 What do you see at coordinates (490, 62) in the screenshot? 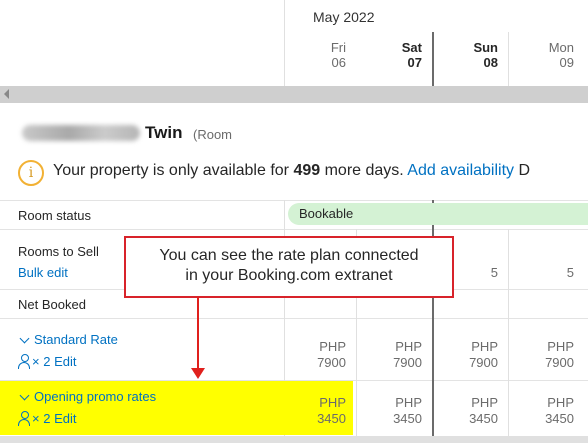
I see `day-date: 08` at bounding box center [490, 62].